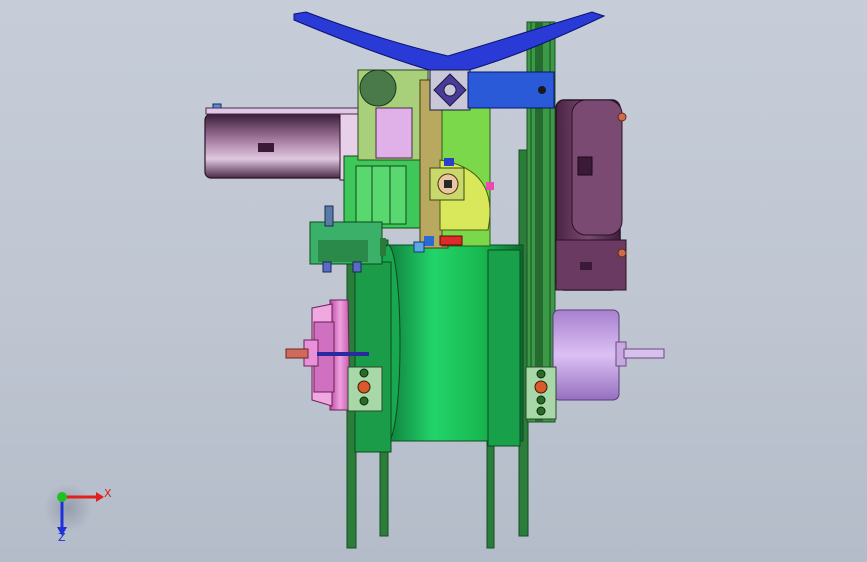 The image size is (867, 562). I want to click on right-lavender-motor, so click(608, 355).